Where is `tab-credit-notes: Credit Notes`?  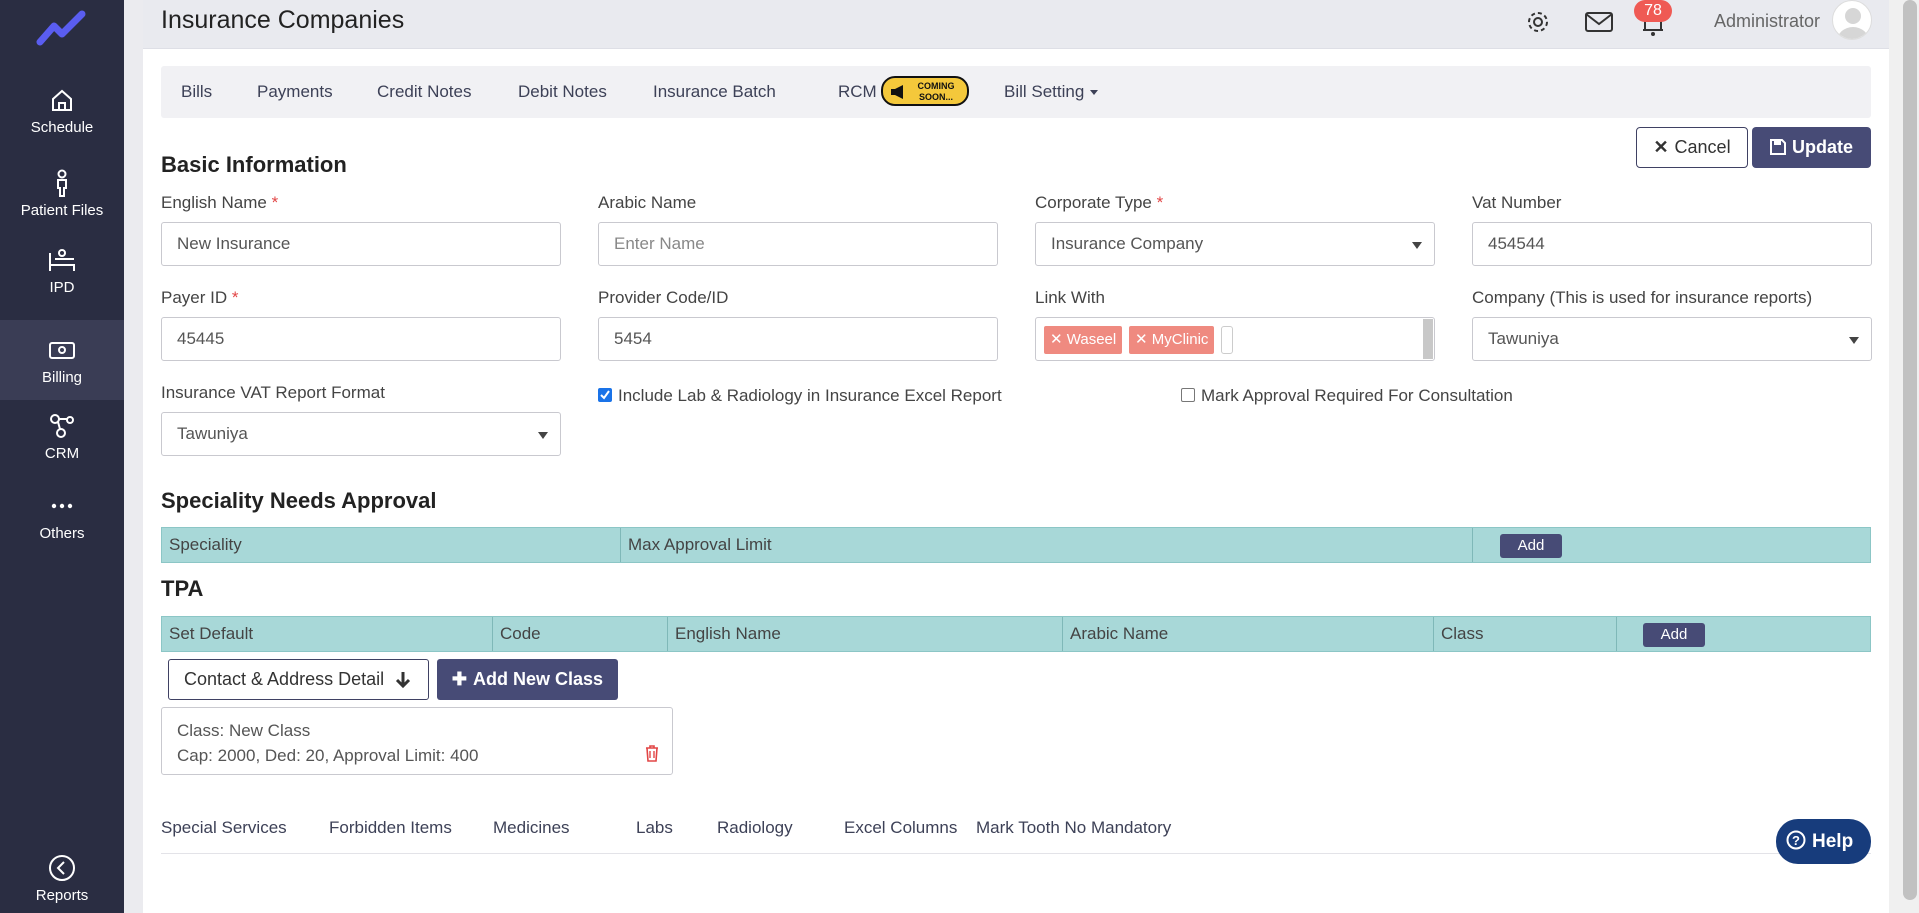 tab-credit-notes: Credit Notes is located at coordinates (424, 92).